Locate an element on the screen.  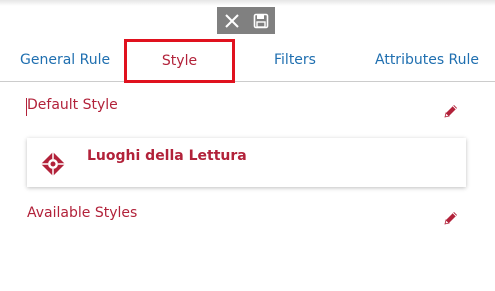
top-shadow is located at coordinates (247, 3).